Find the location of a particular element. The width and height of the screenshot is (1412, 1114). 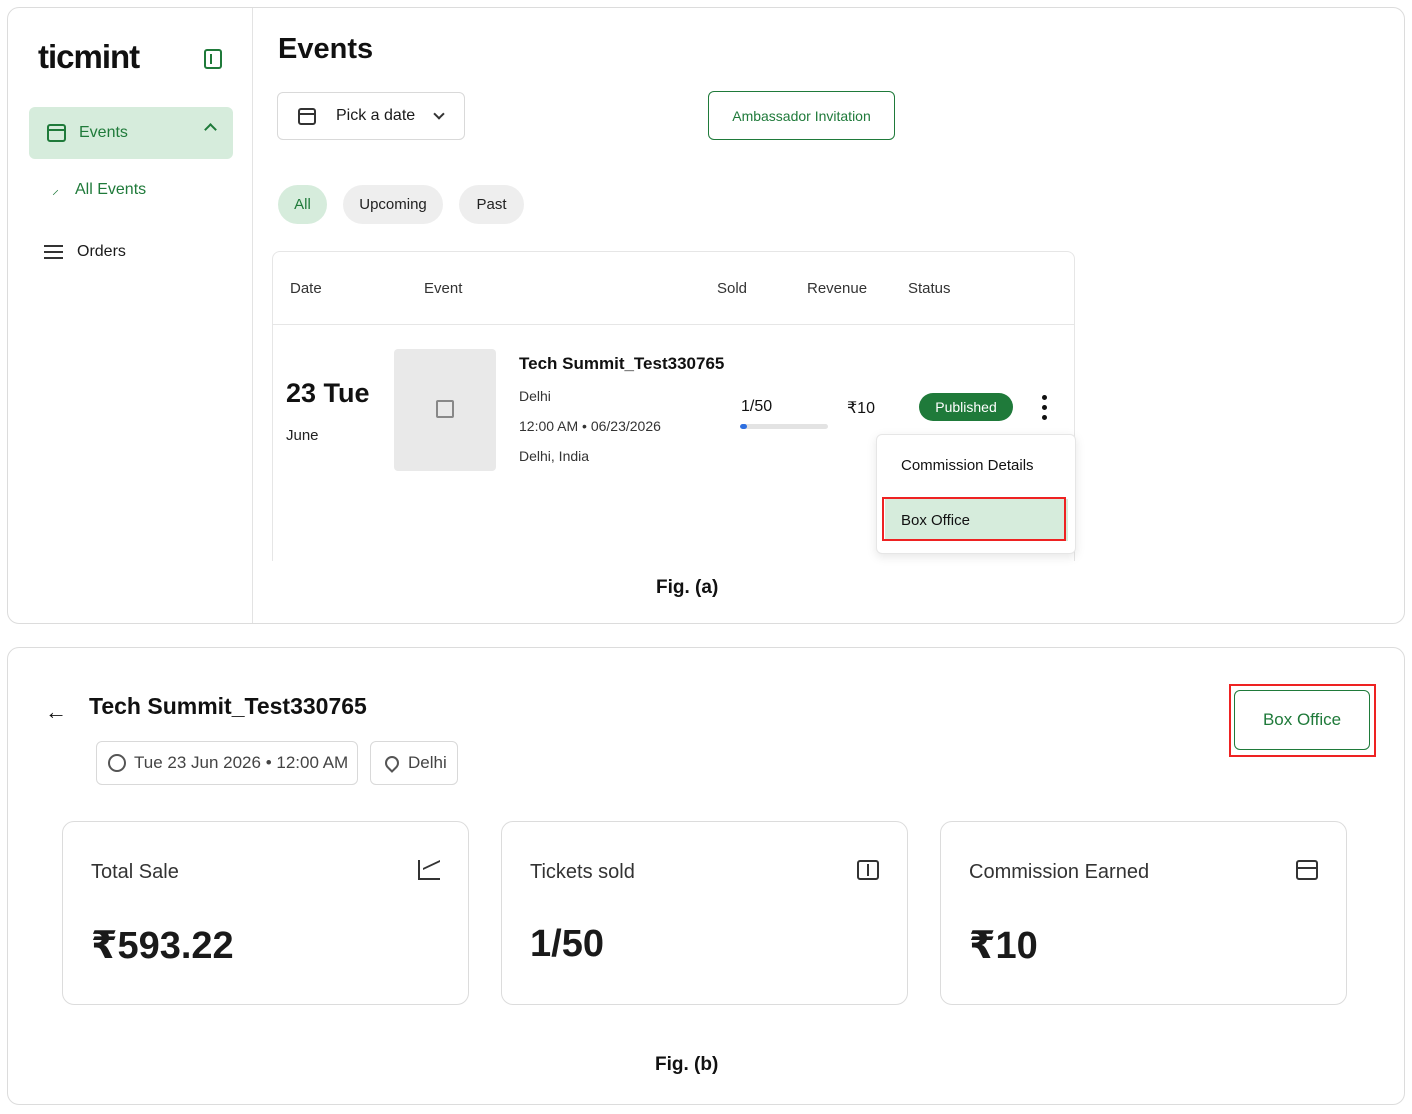

sold-progress-bar is located at coordinates (784, 426).